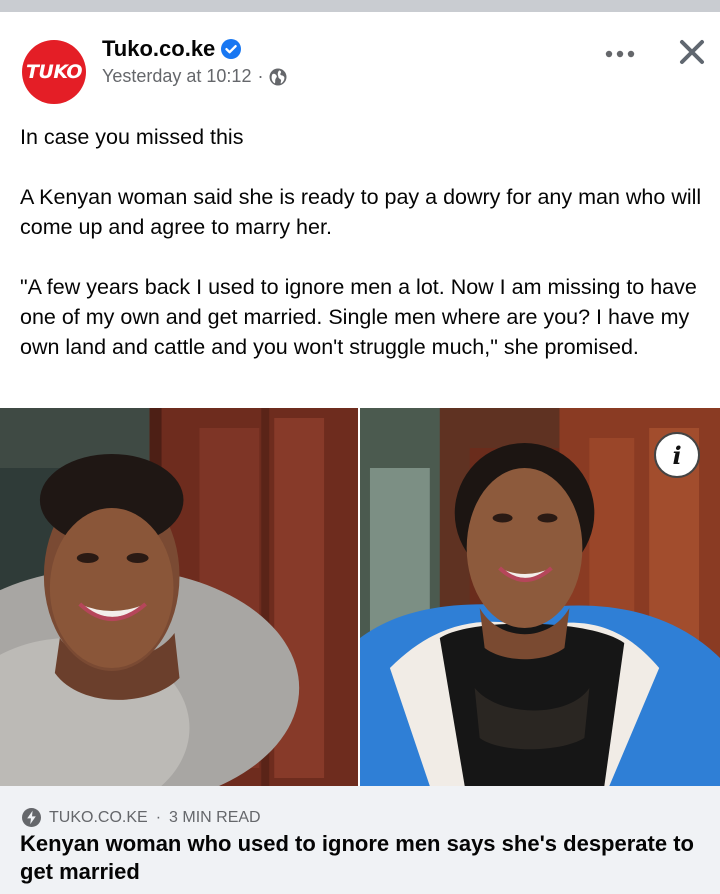  Describe the element at coordinates (231, 49) in the screenshot. I see `verified-badge-icon` at that location.